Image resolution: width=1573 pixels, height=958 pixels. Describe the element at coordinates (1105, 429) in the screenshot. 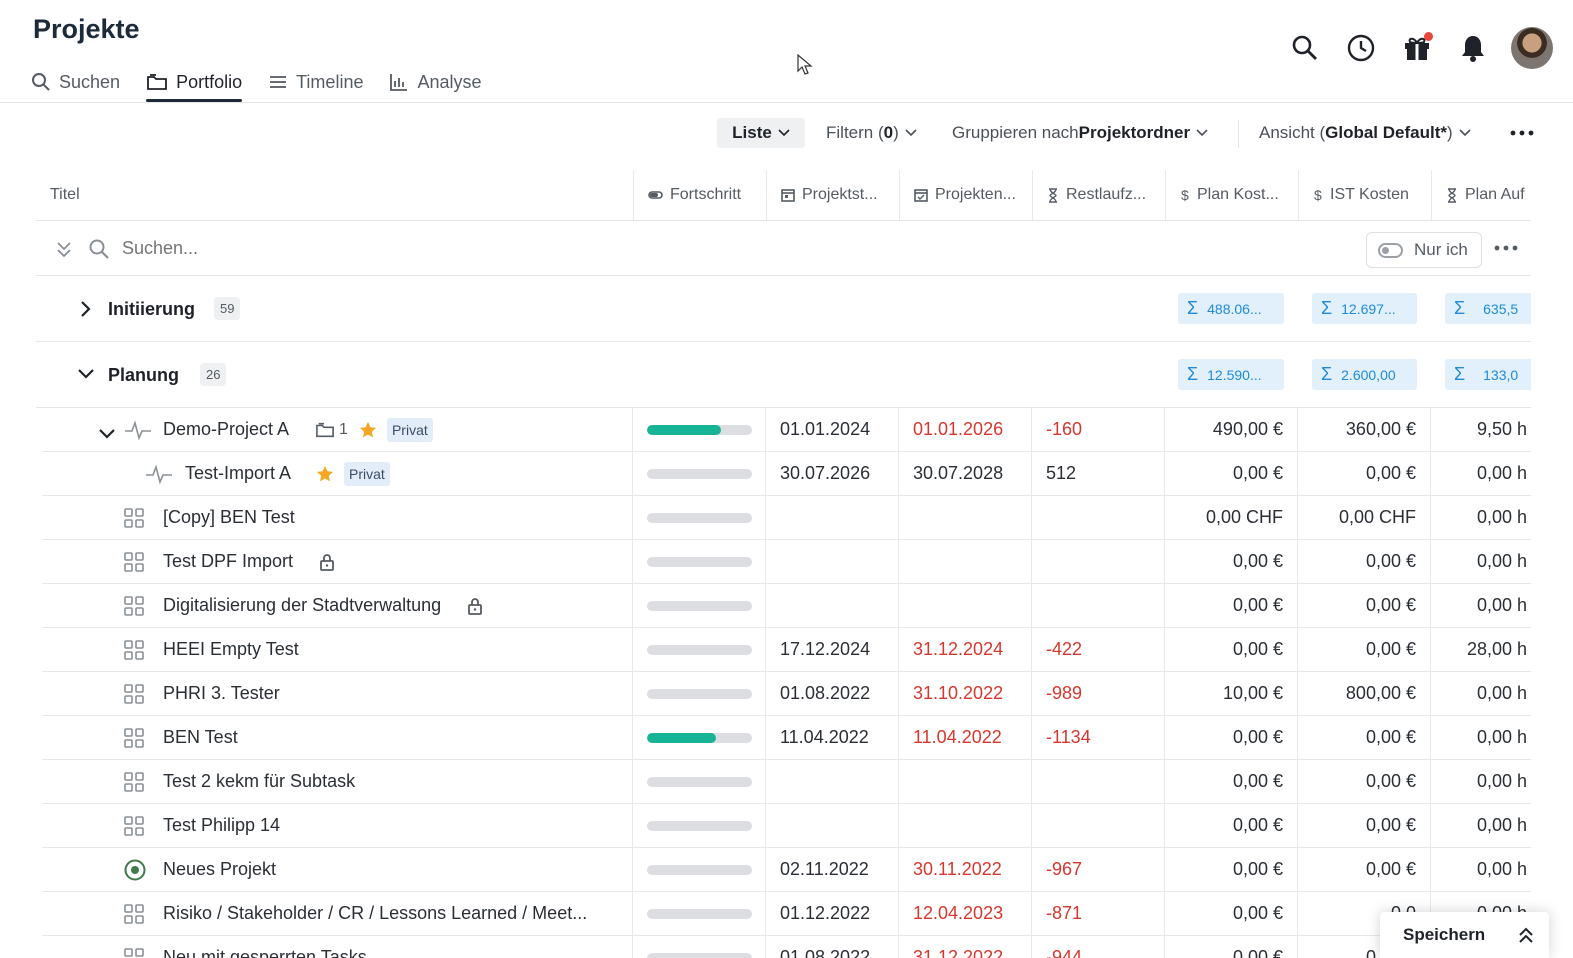

I see `remaining-cell: -160` at that location.